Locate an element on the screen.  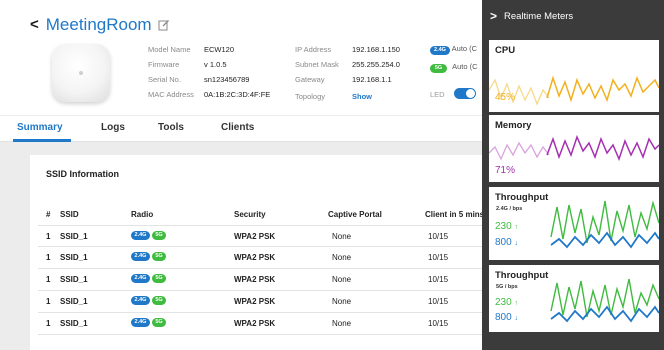
throughput-24-unit: 2.4G / bps is located at coordinates (509, 209).